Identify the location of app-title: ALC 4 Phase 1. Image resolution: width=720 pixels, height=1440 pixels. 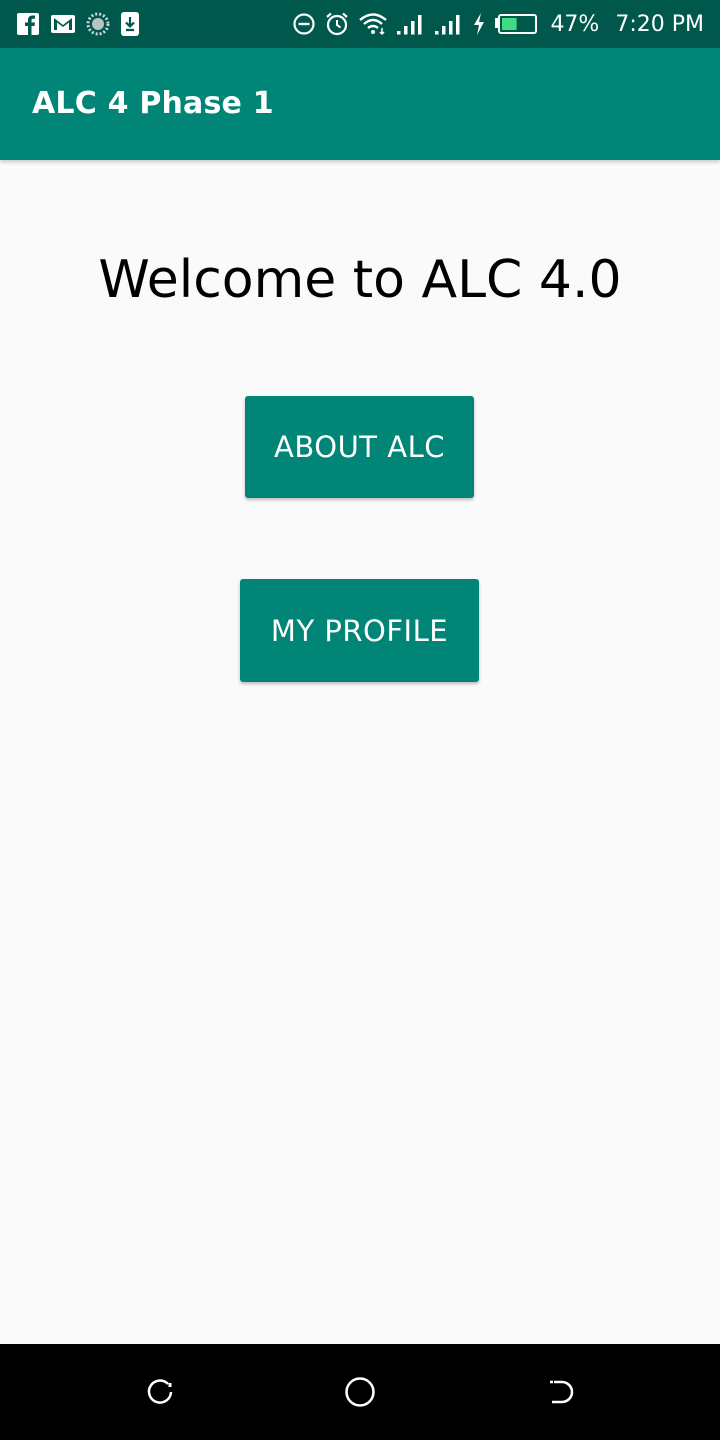
(153, 103).